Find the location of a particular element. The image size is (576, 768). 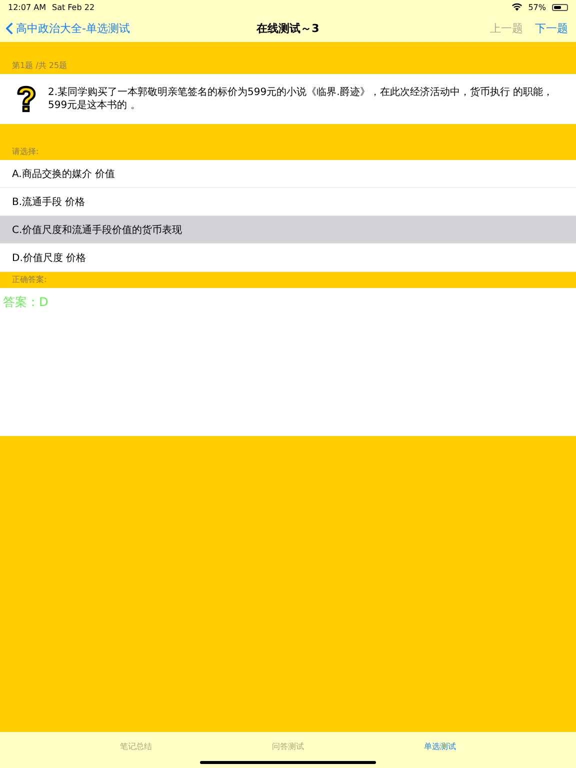

status-date: Sat Feb 22 is located at coordinates (73, 7).